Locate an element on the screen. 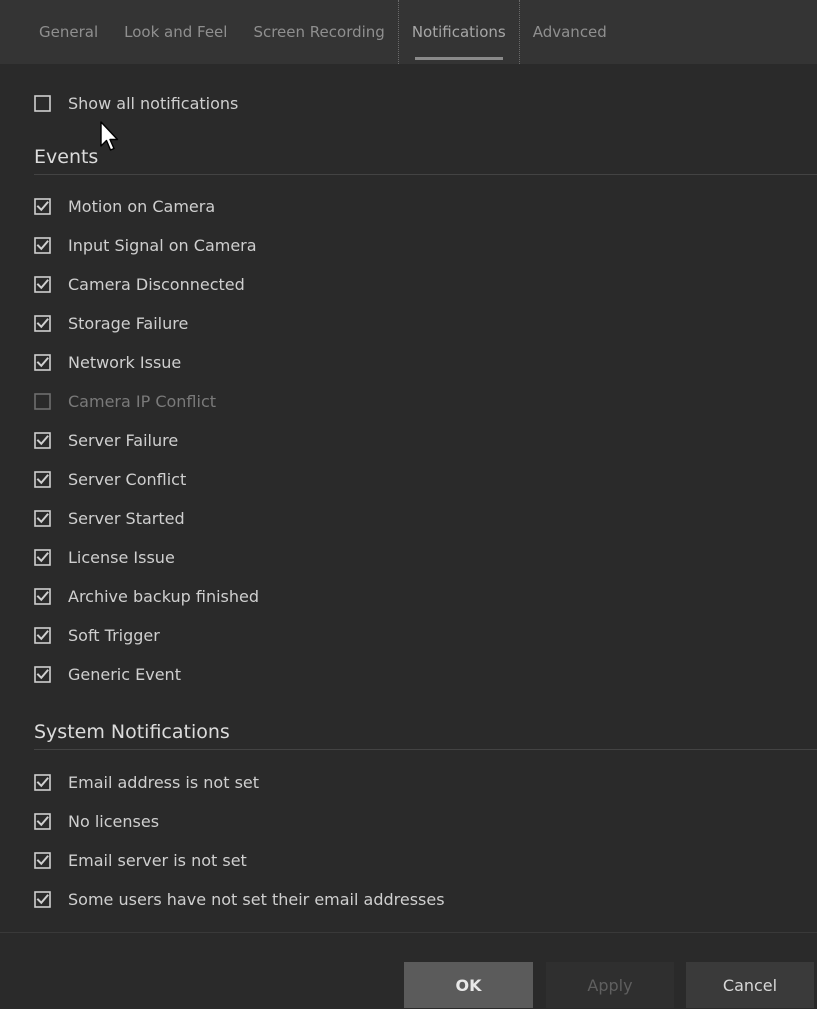 This screenshot has height=1009, width=817. event-soft-trigger-checkbox: Soft Trigger is located at coordinates (425, 635).